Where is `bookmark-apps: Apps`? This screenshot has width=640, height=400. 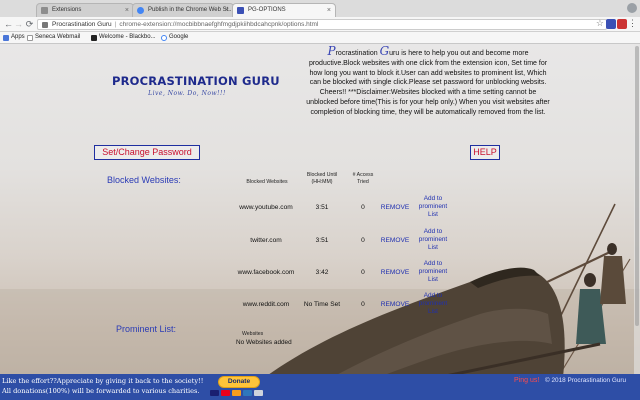 bookmark-apps: Apps is located at coordinates (13, 37).